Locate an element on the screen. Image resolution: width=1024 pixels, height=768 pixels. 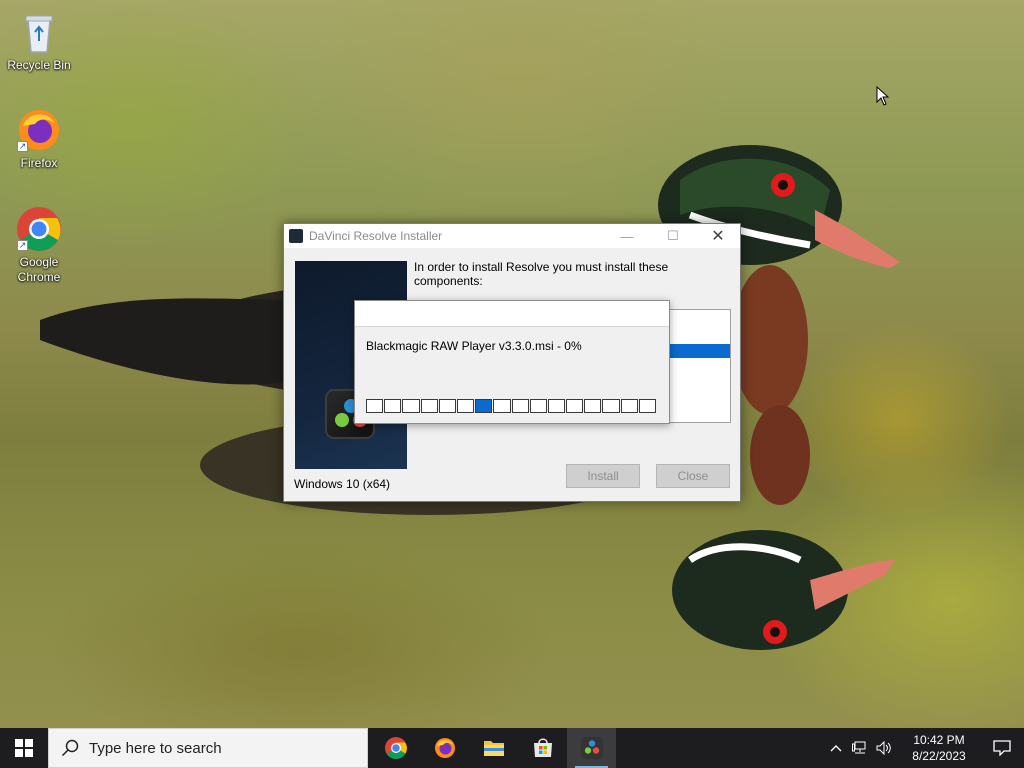
close-button: Close is located at coordinates (693, 476).